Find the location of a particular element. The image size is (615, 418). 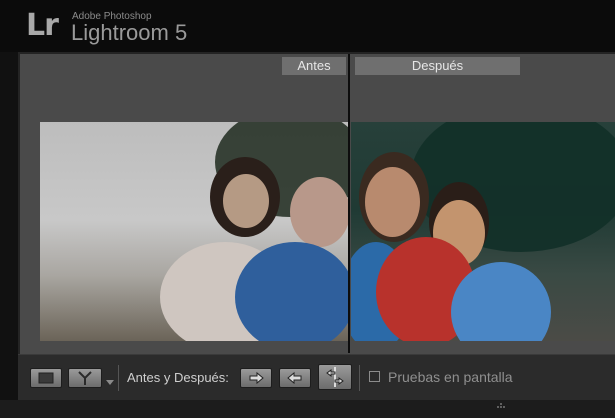

panel-grip-icon is located at coordinates (501, 406).